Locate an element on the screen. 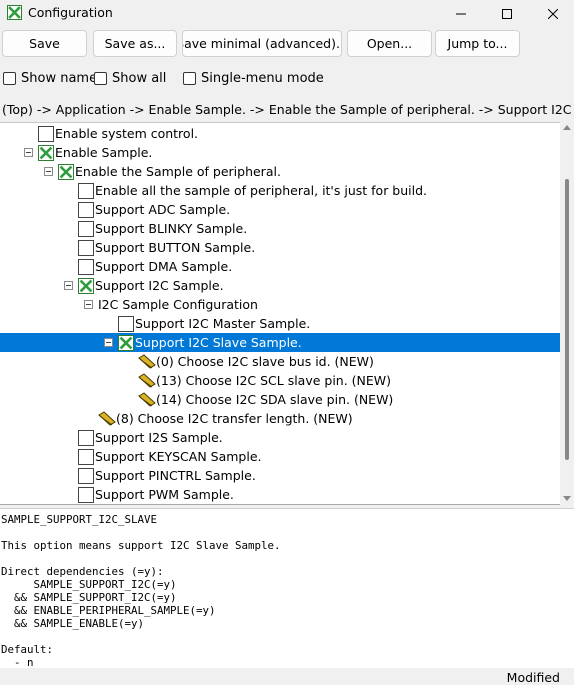 Image resolution: width=574 pixels, height=685 pixels. close-button is located at coordinates (552, 13).